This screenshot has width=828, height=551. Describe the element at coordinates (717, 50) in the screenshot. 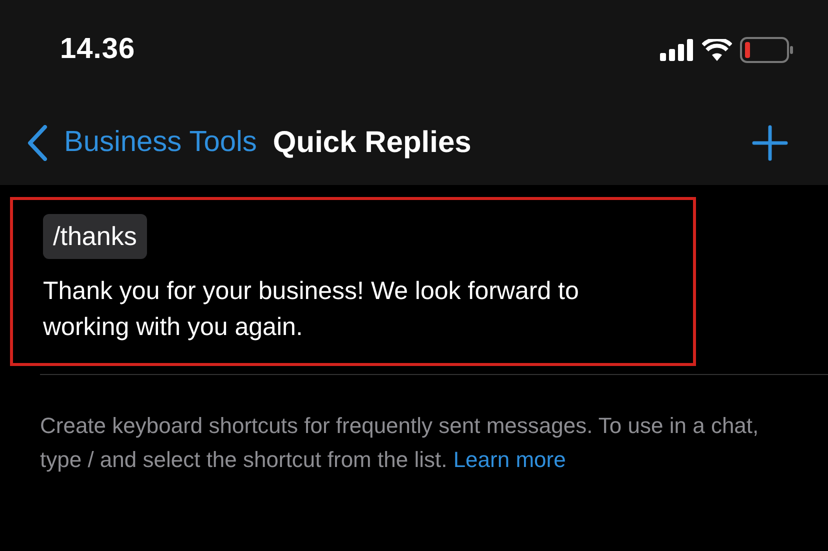

I see `wifi-icon` at that location.